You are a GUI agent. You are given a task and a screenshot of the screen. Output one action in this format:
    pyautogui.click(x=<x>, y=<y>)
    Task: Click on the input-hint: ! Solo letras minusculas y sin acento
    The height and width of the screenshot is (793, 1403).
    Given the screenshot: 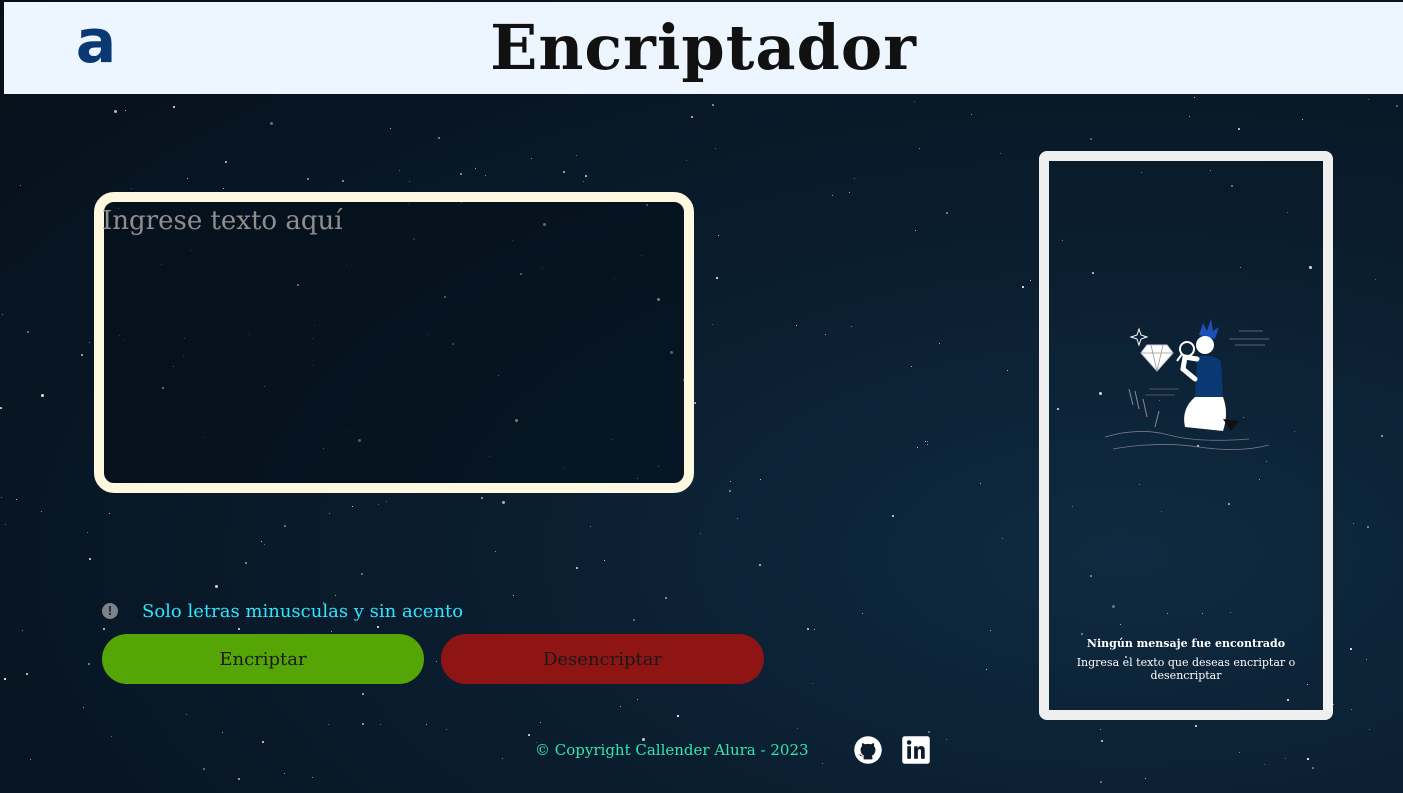 What is the action you would take?
    pyautogui.click(x=282, y=611)
    